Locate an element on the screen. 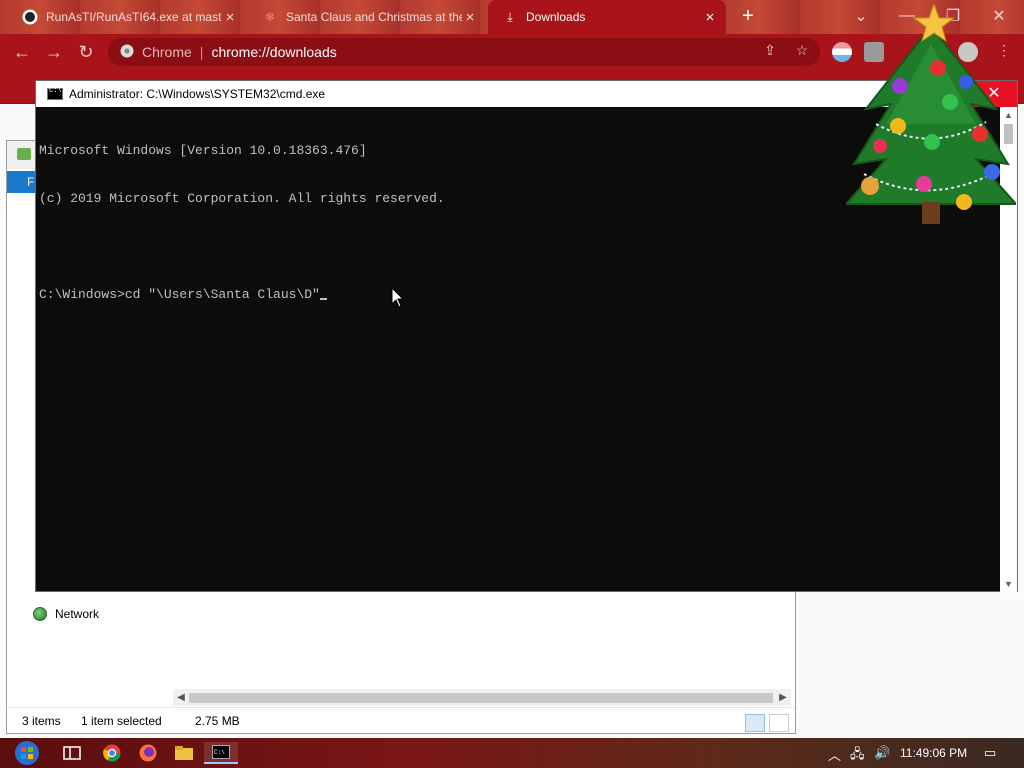 This screenshot has width=1024, height=768. selection-size: 2.75 MB is located at coordinates (217, 721).